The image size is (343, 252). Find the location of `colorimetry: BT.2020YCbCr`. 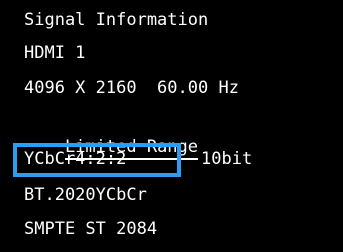

colorimetry: BT.2020YCbCr is located at coordinates (85, 195).